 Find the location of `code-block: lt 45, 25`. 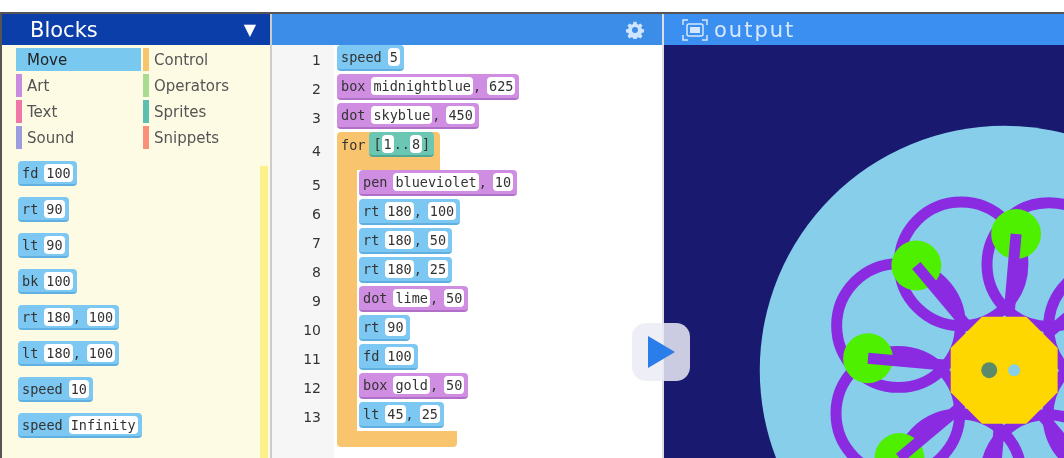

code-block: lt 45, 25 is located at coordinates (401, 415).